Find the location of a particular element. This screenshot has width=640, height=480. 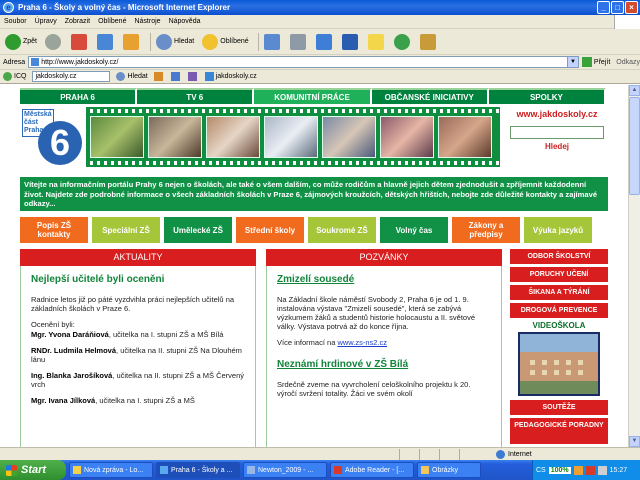

browser-toolbar: Zpět Hledat Oblíbené is located at coordinates (320, 42).